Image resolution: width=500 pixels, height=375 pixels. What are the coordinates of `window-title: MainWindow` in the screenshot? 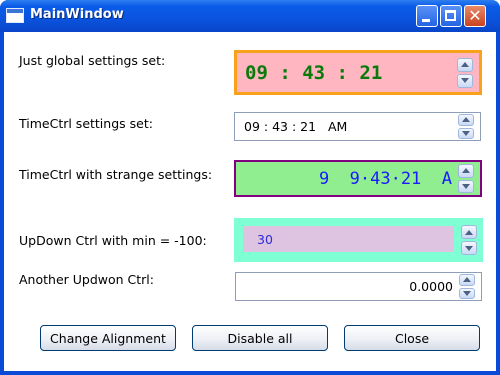 It's located at (77, 14).